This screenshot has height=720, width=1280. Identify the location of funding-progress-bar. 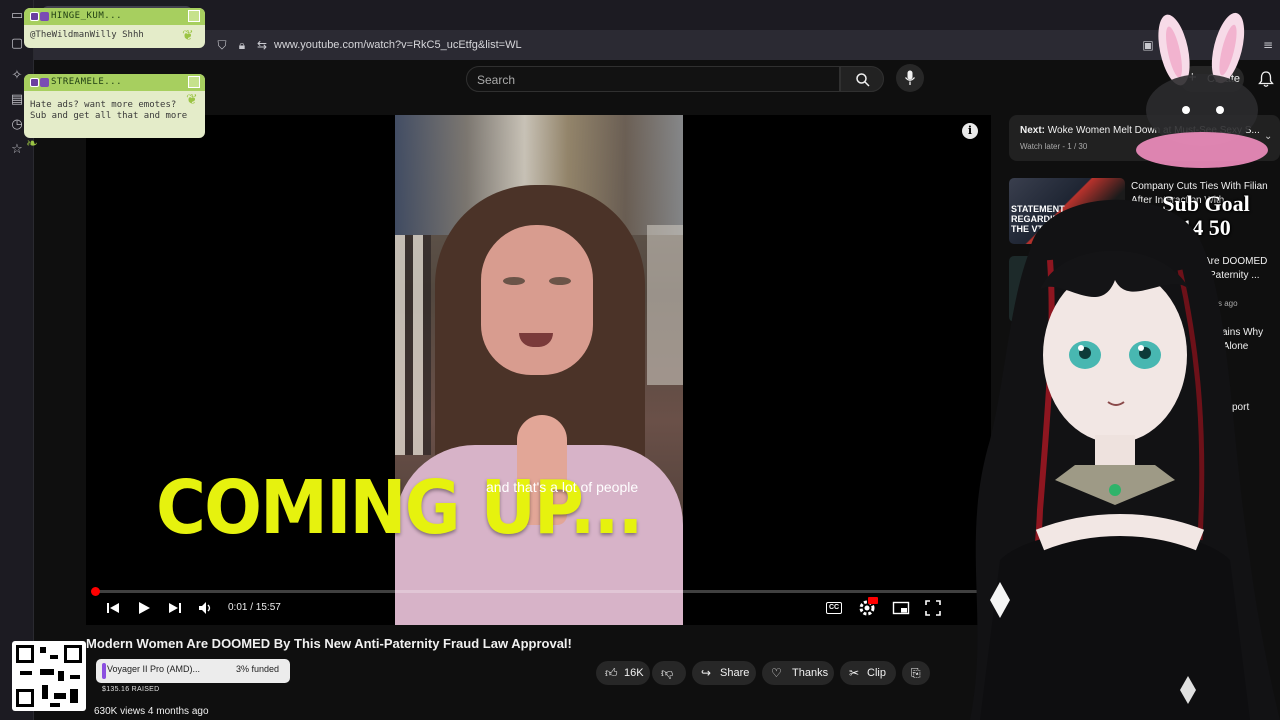
(104, 671).